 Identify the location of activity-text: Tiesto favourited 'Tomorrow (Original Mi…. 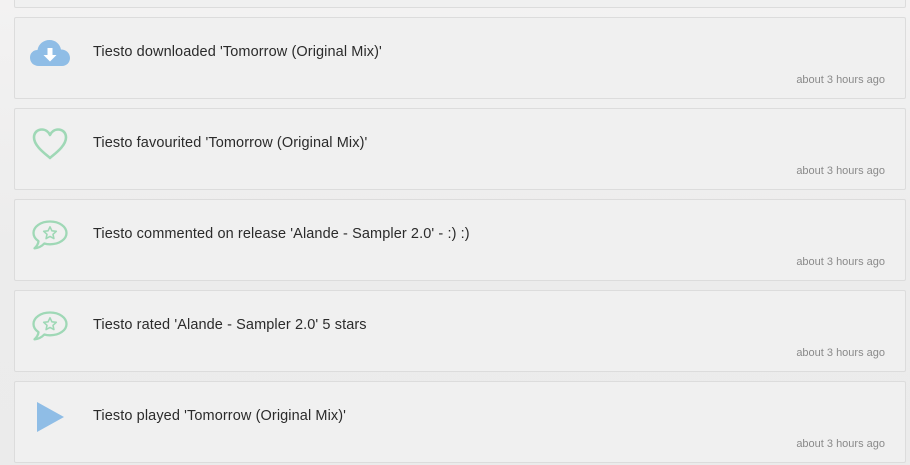
(230, 143).